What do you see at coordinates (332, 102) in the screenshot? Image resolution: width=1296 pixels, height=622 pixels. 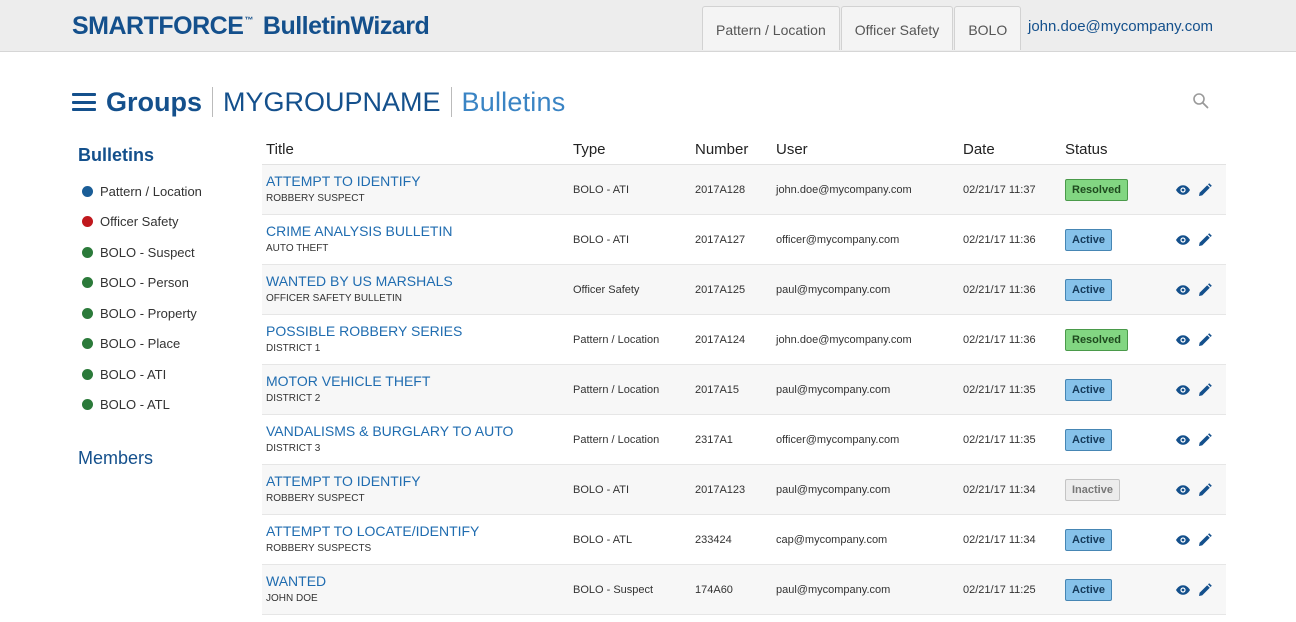 I see `breadcrumb-group-name: MYGROUPNAME` at bounding box center [332, 102].